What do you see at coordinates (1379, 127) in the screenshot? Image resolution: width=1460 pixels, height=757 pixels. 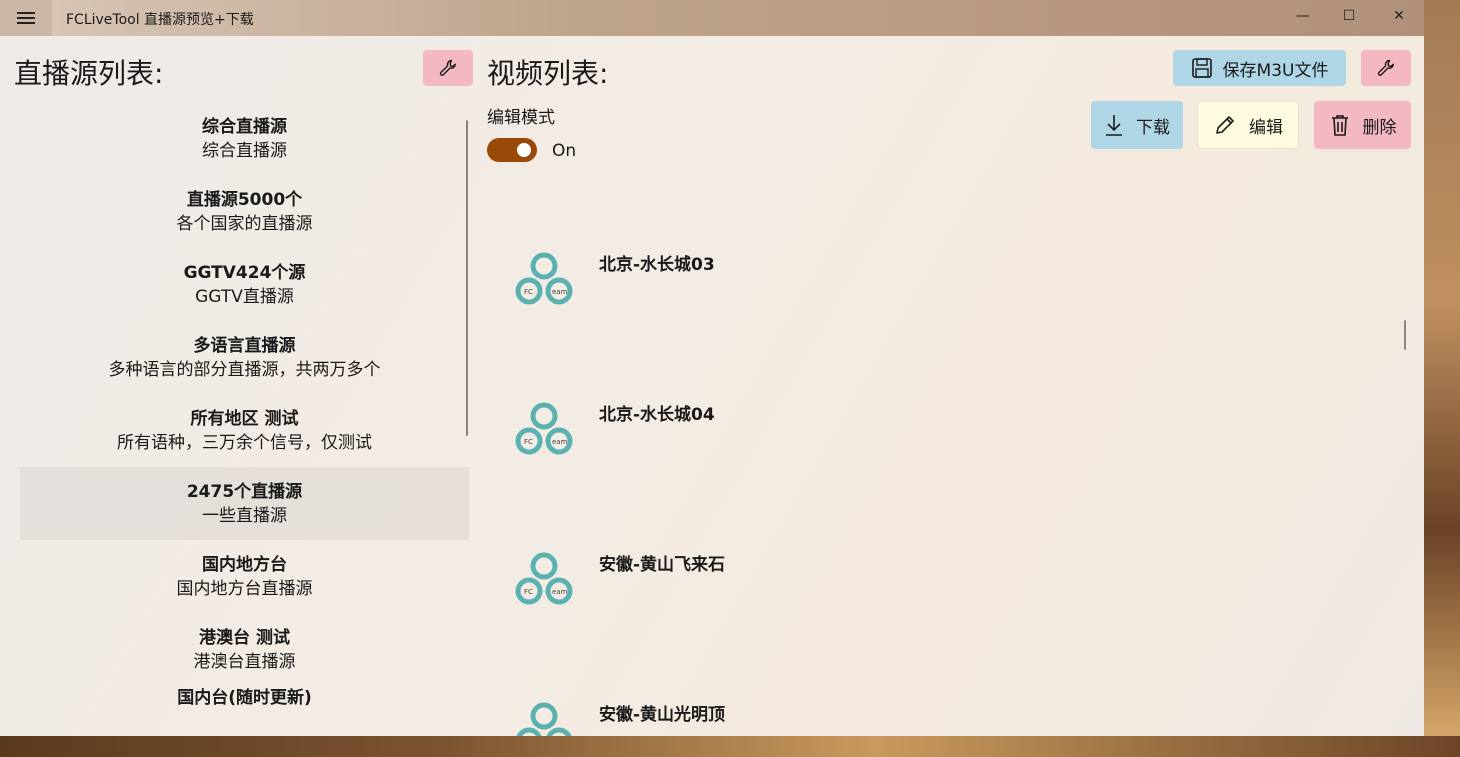 I see `delete-label: 删除` at bounding box center [1379, 127].